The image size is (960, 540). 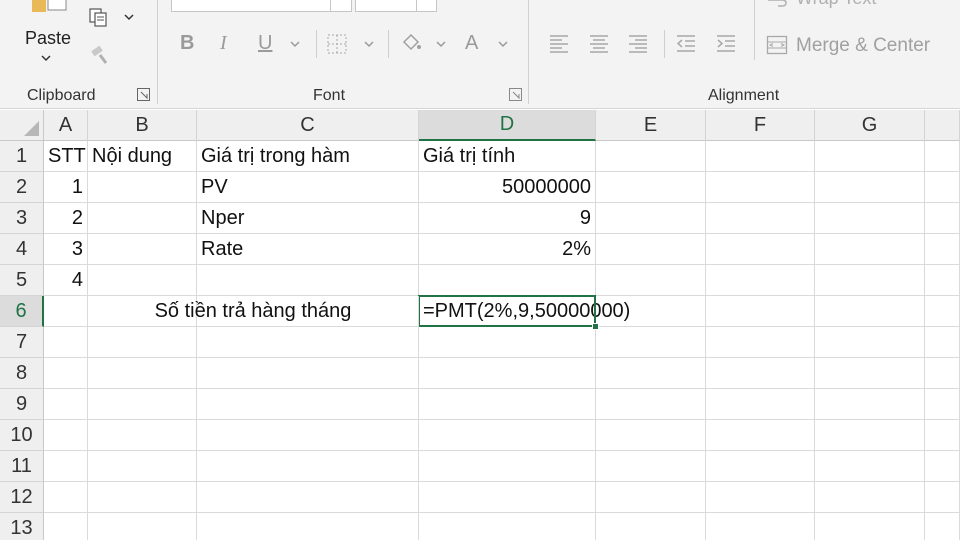 What do you see at coordinates (22, 342) in the screenshot?
I see `row-header-7: 7` at bounding box center [22, 342].